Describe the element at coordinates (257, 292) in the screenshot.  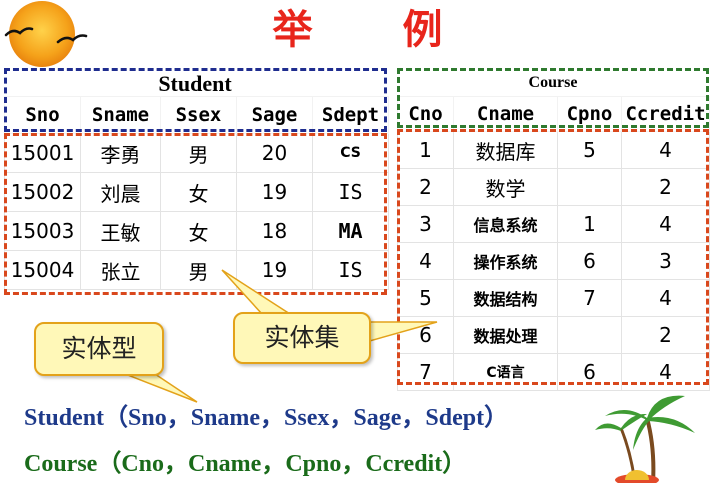
I see `entity-set-pointer-left` at that location.